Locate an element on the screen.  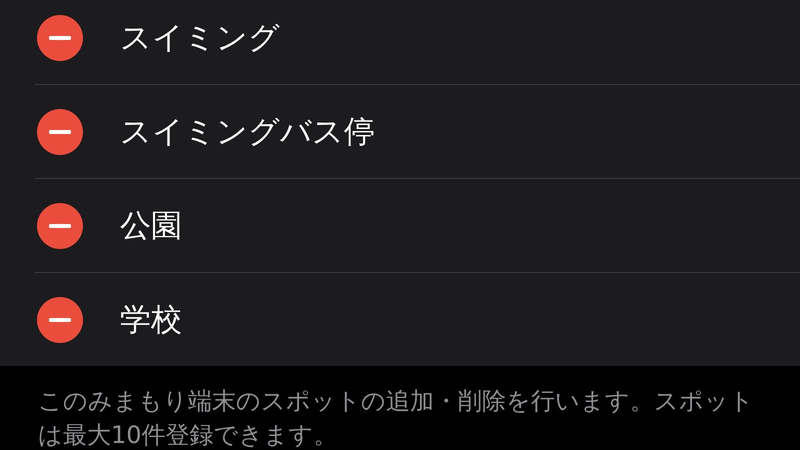
spot-name: 公園 is located at coordinates (151, 226).